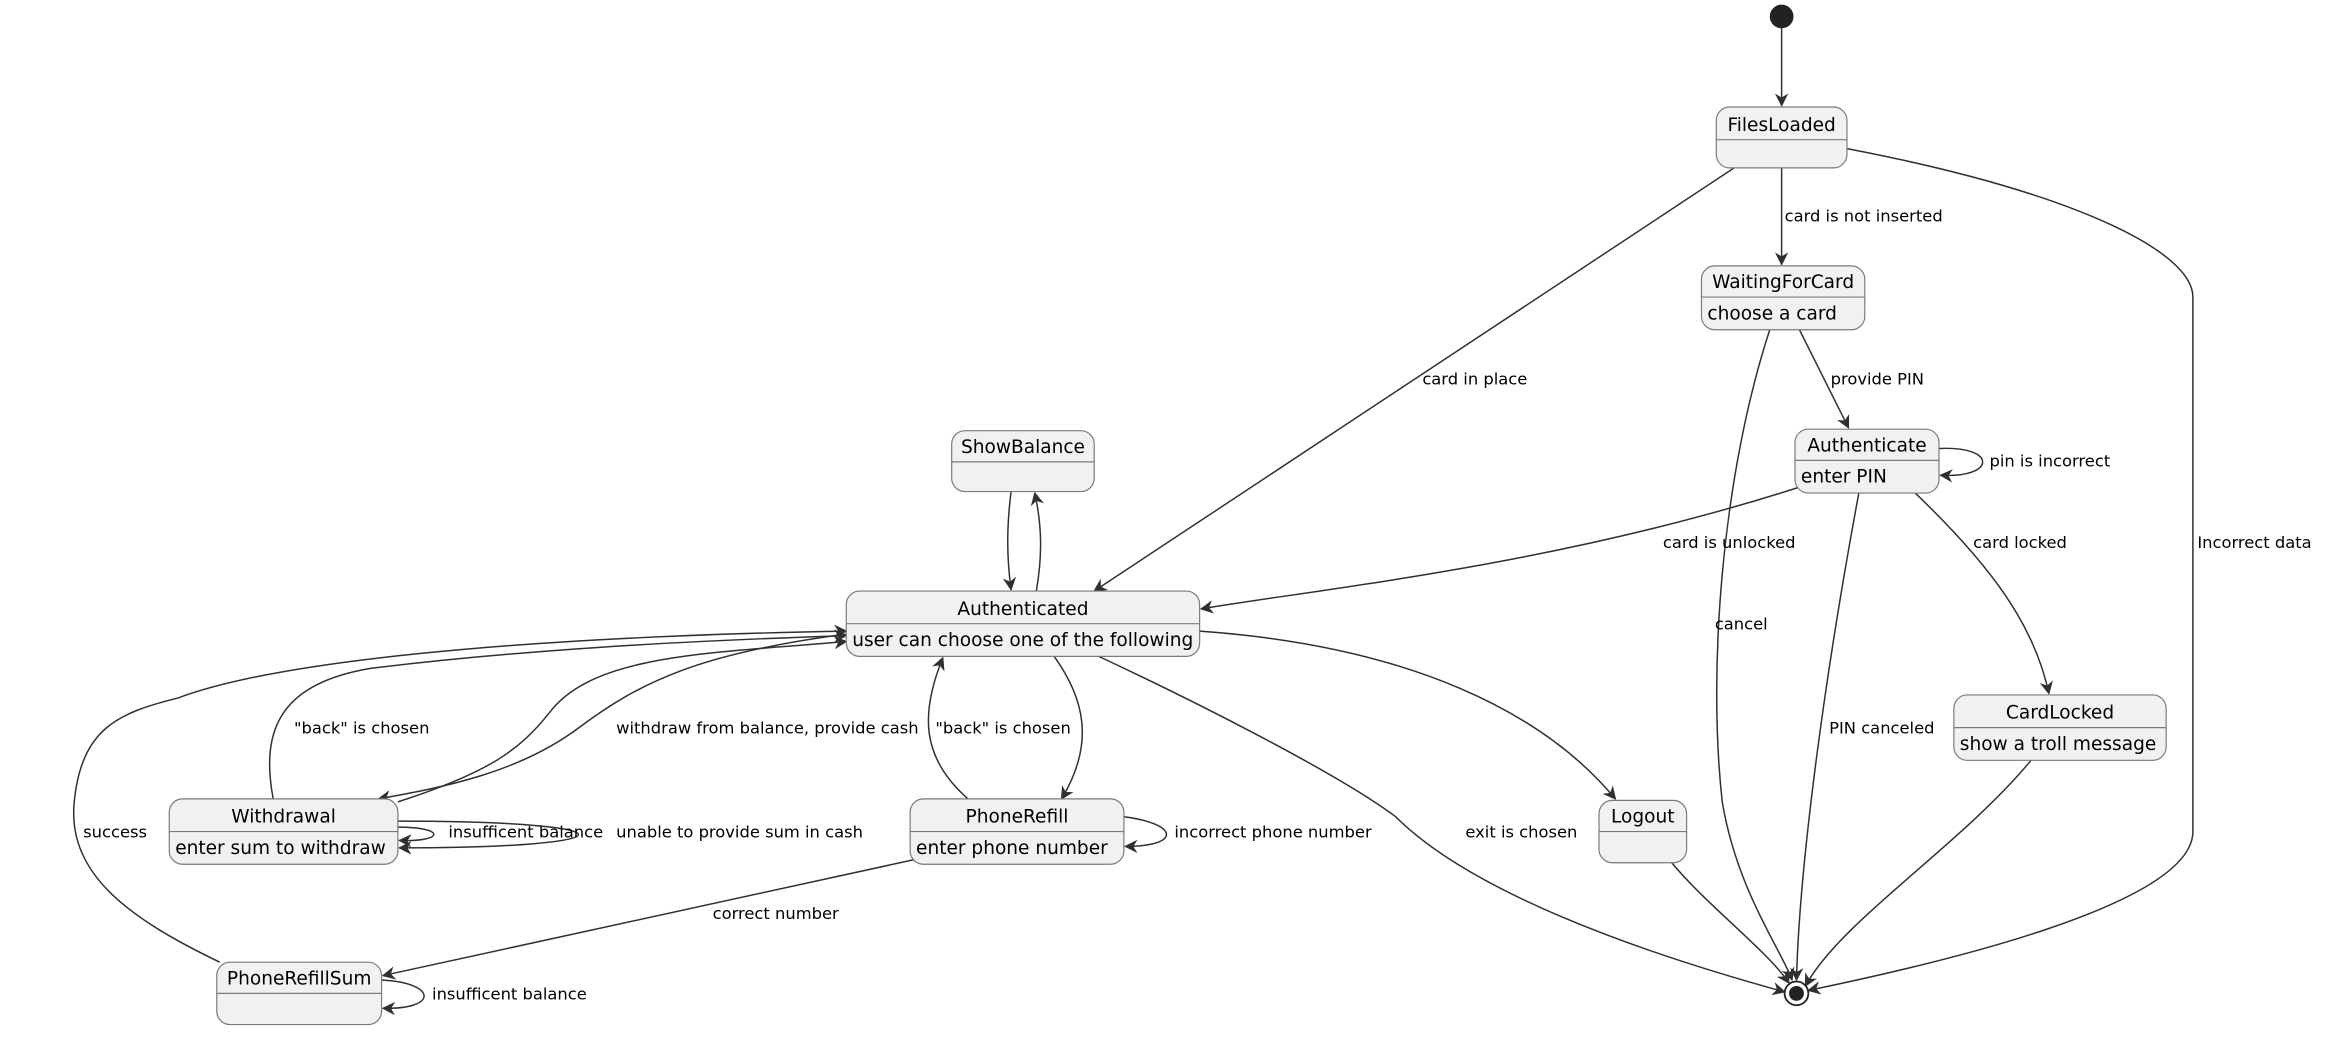  Describe the element at coordinates (1772, 313) in the screenshot. I see `state-description: choose a card` at that location.